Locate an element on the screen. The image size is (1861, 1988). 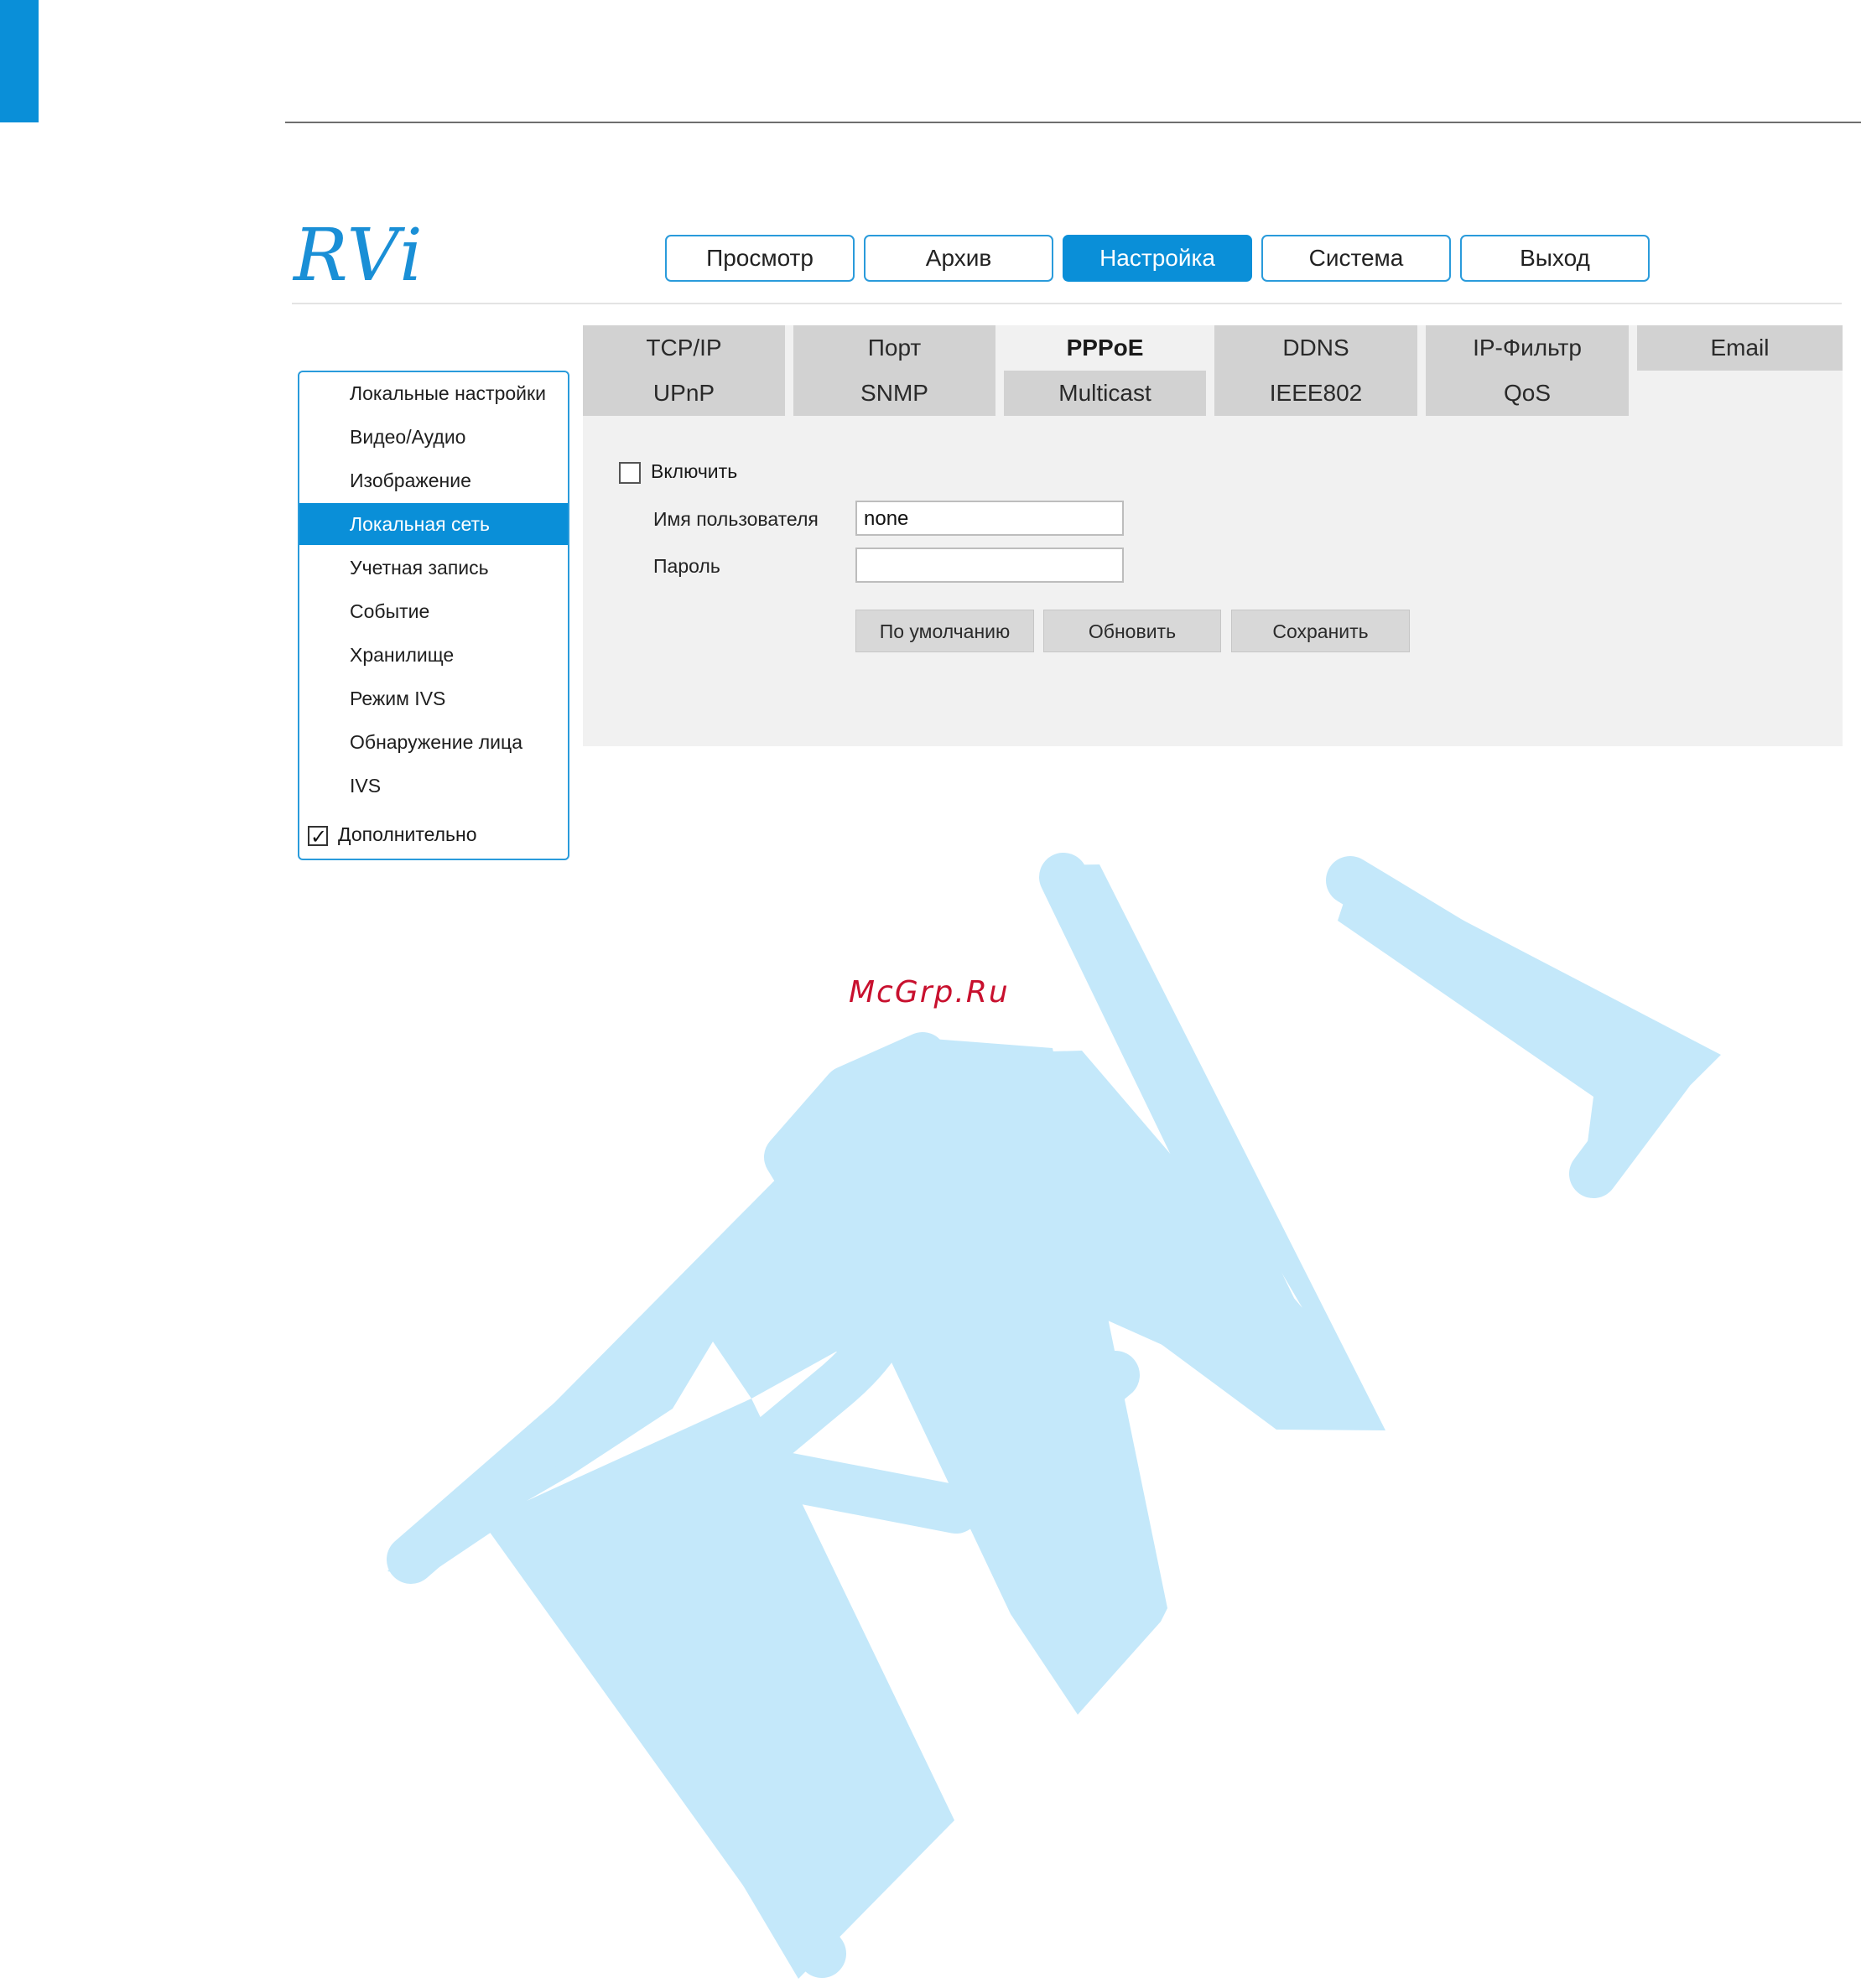
password-label: Пароль is located at coordinates (686, 566).